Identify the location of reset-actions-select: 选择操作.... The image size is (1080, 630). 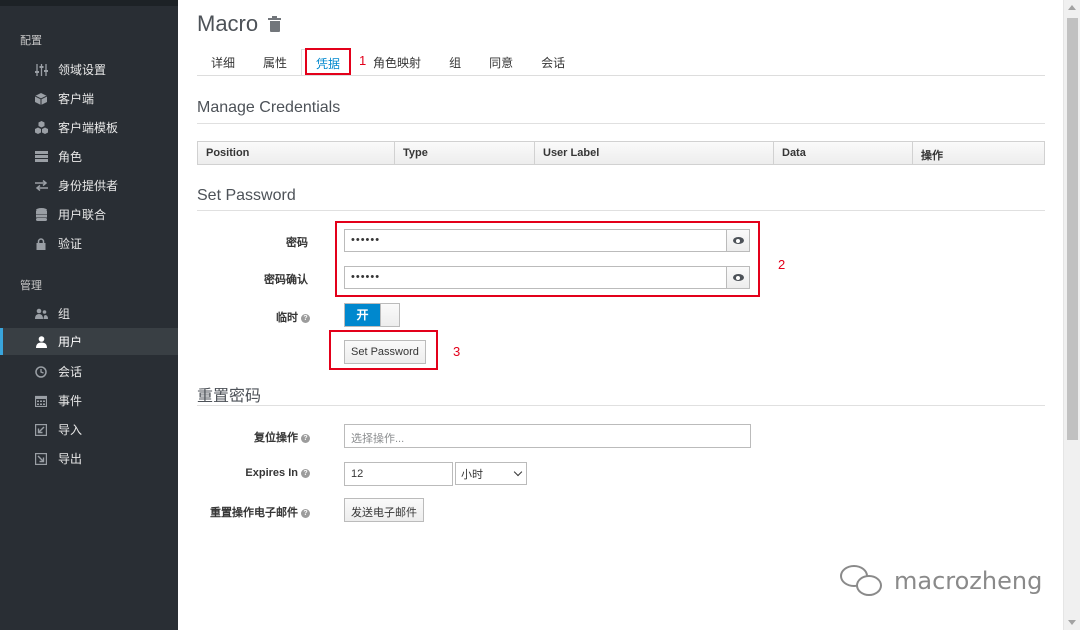
(547, 436).